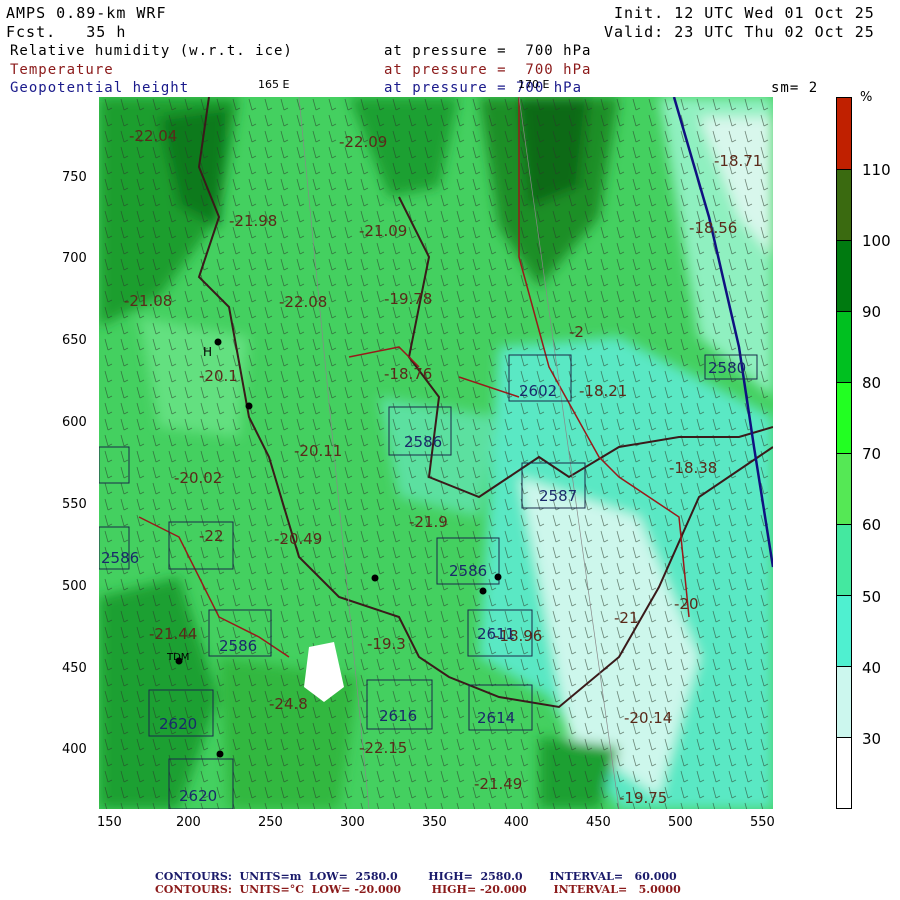 The width and height of the screenshot is (900, 900). What do you see at coordinates (74, 340) in the screenshot?
I see `y-tick: 650` at bounding box center [74, 340].